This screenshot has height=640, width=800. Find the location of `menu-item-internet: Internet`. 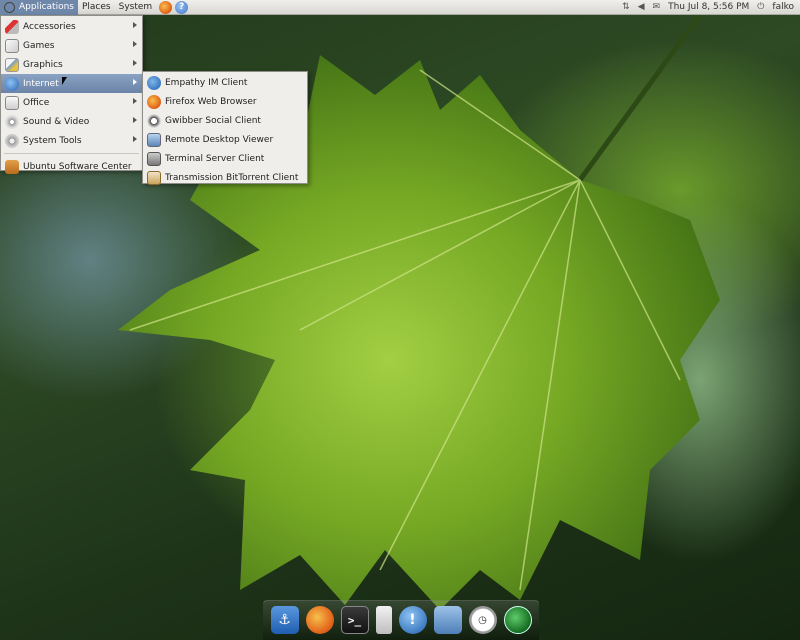

menu-item-internet: Internet is located at coordinates (71, 83).